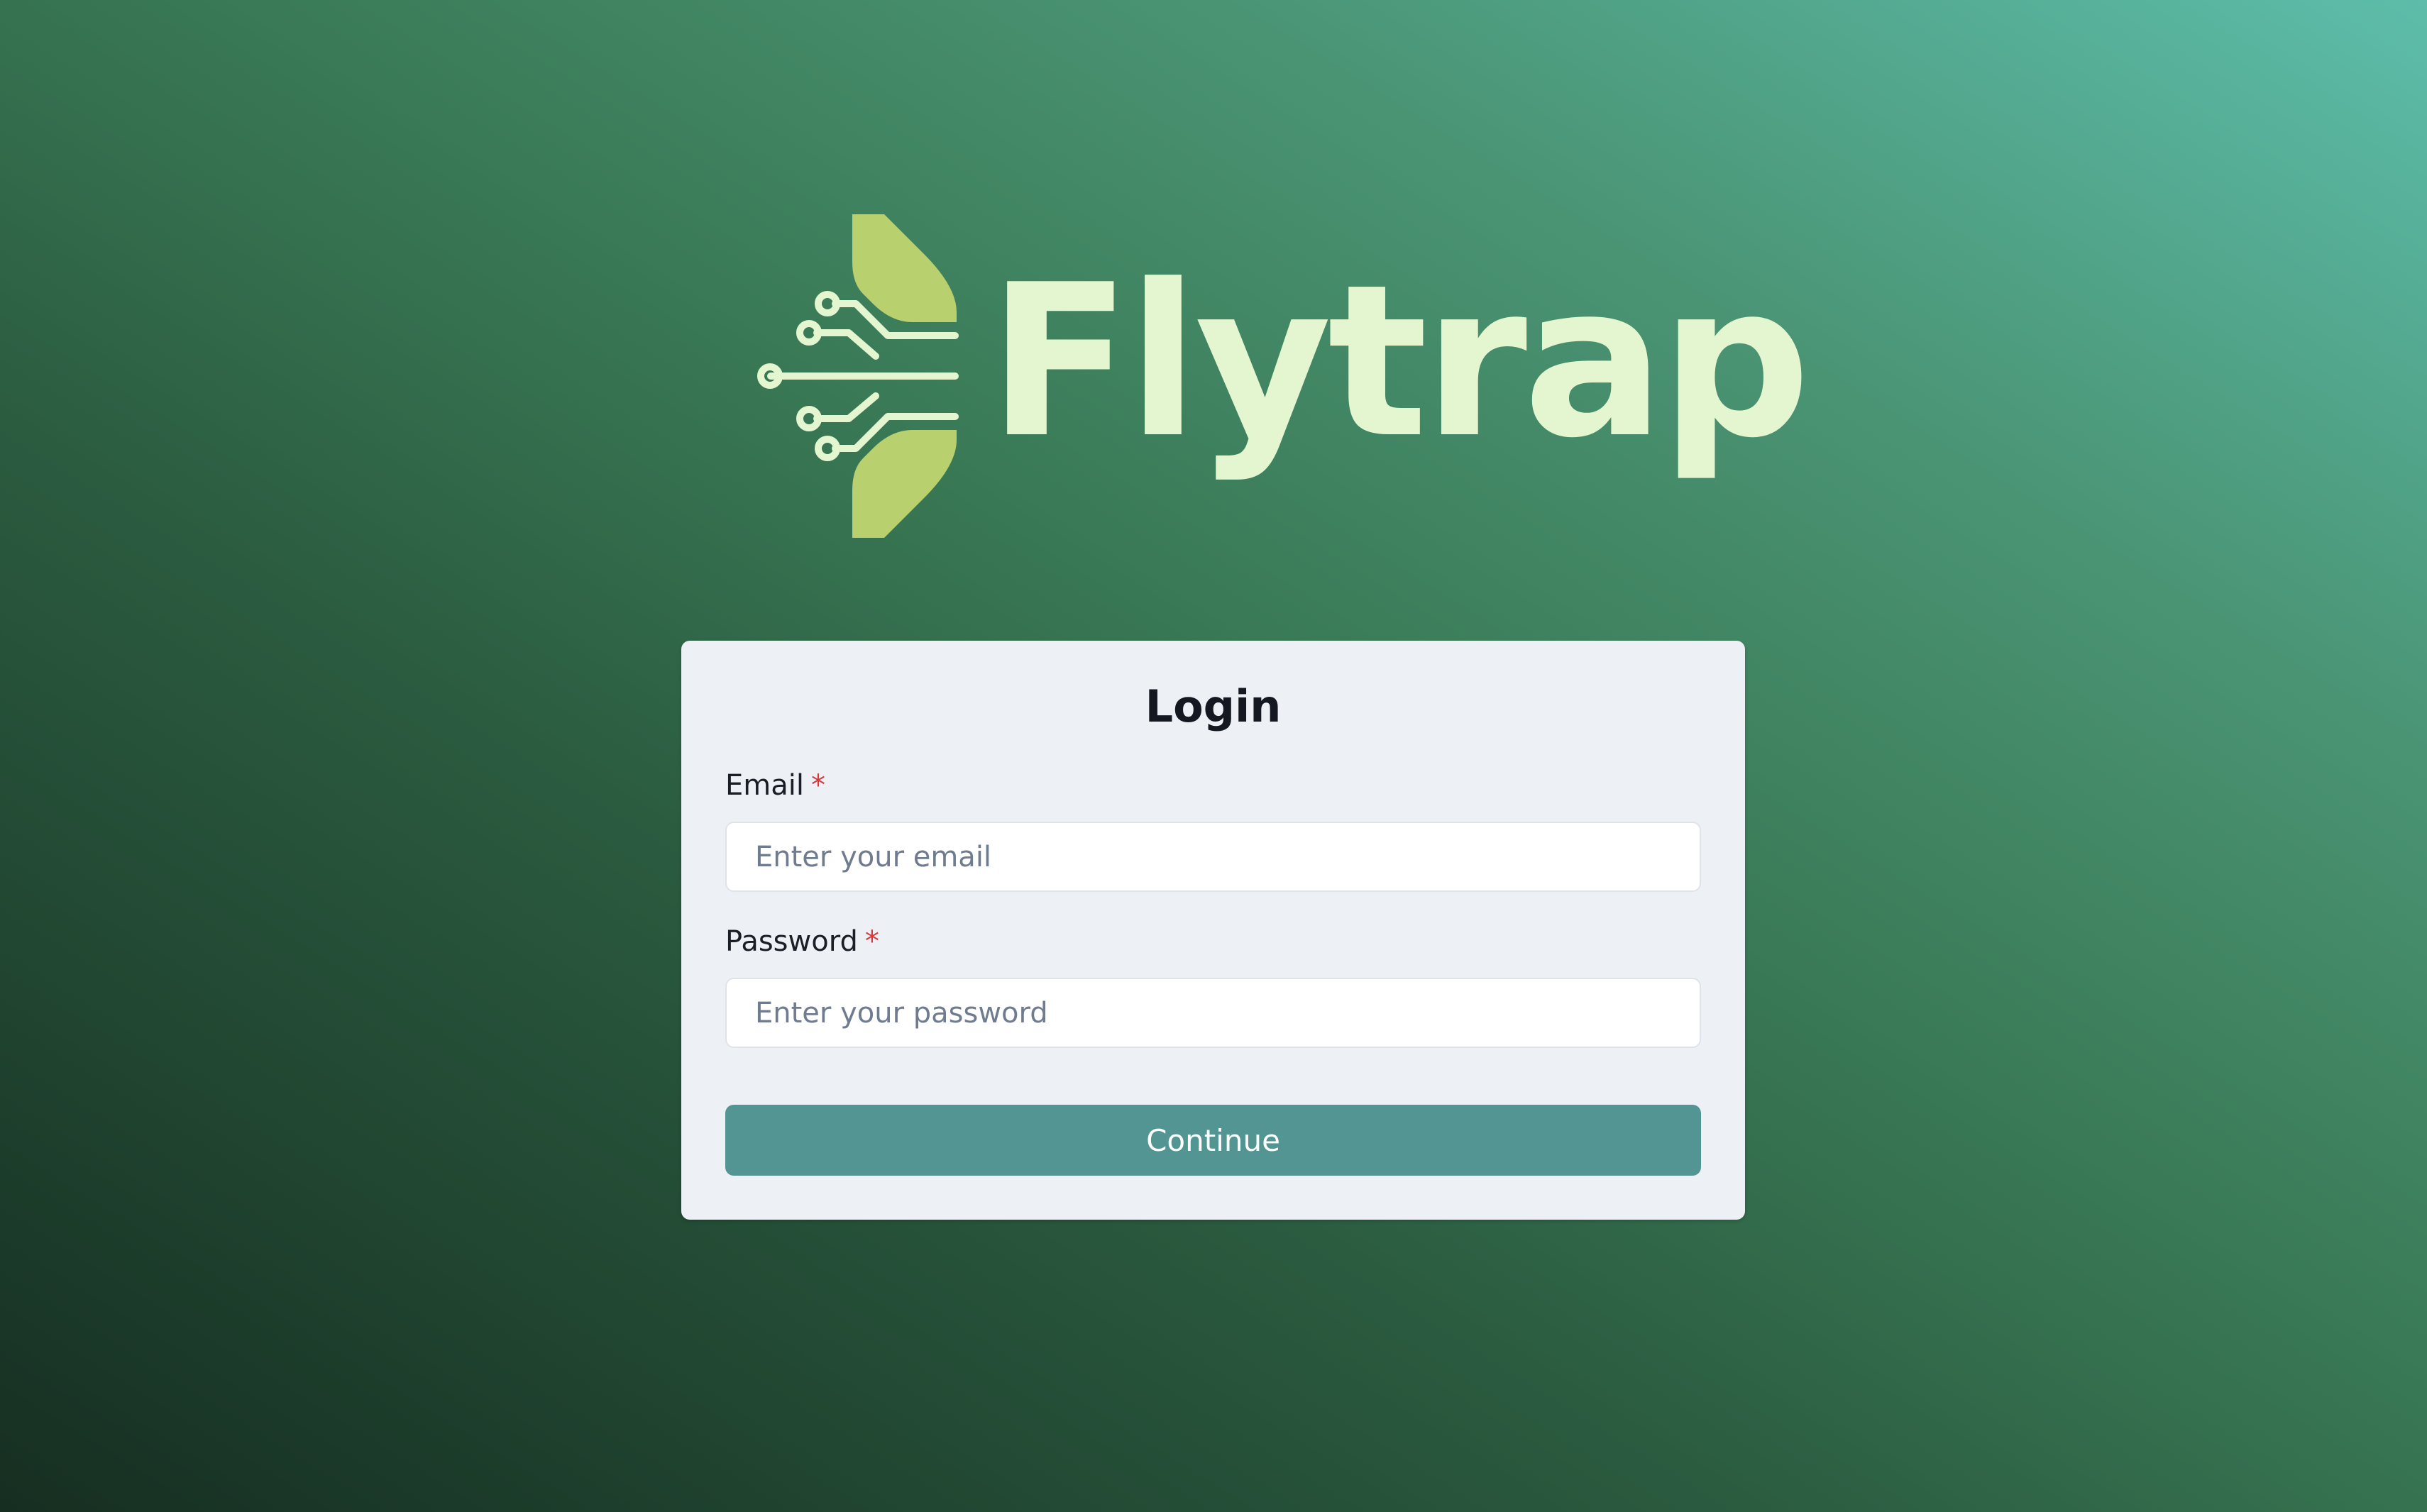 This screenshot has height=1512, width=2427. I want to click on brand-name: Flytrap, so click(1399, 361).